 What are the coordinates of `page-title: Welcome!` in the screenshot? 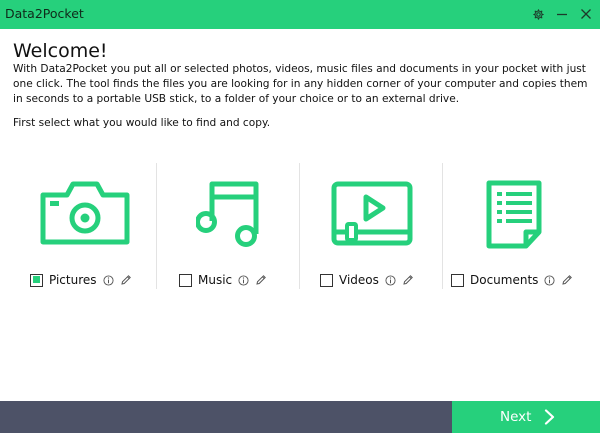 It's located at (60, 51).